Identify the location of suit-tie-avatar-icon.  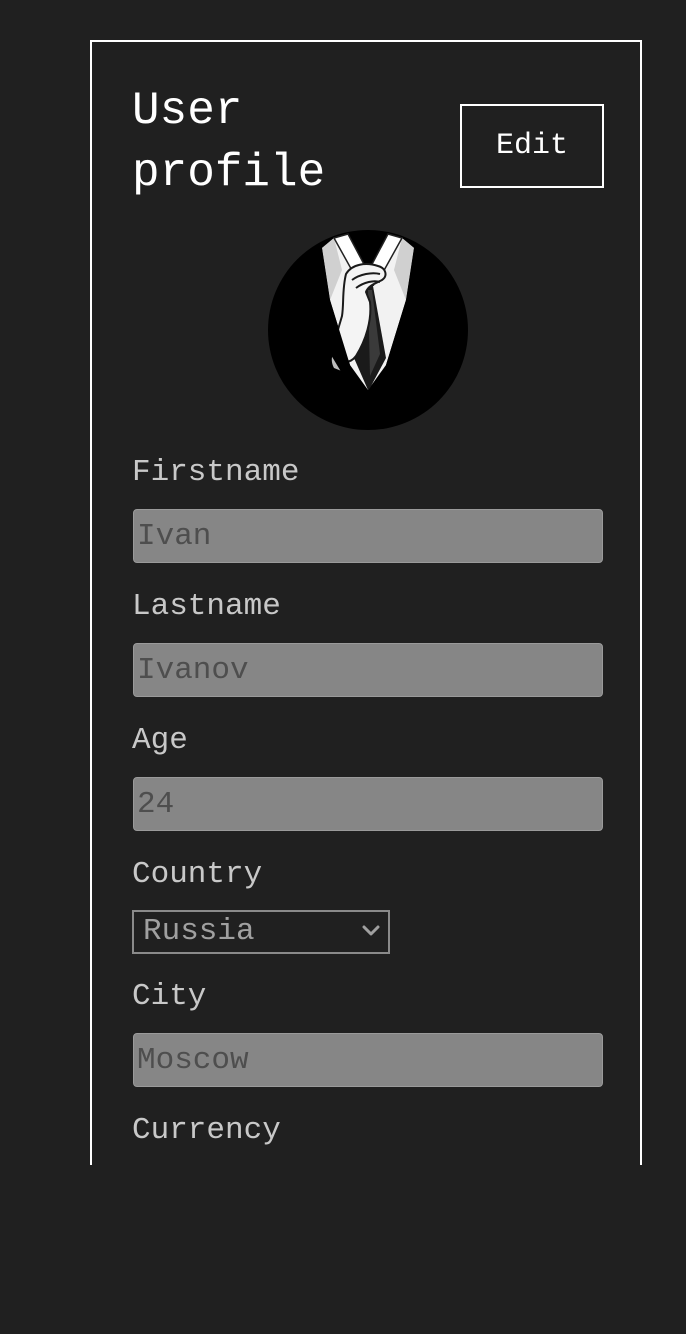
(368, 330).